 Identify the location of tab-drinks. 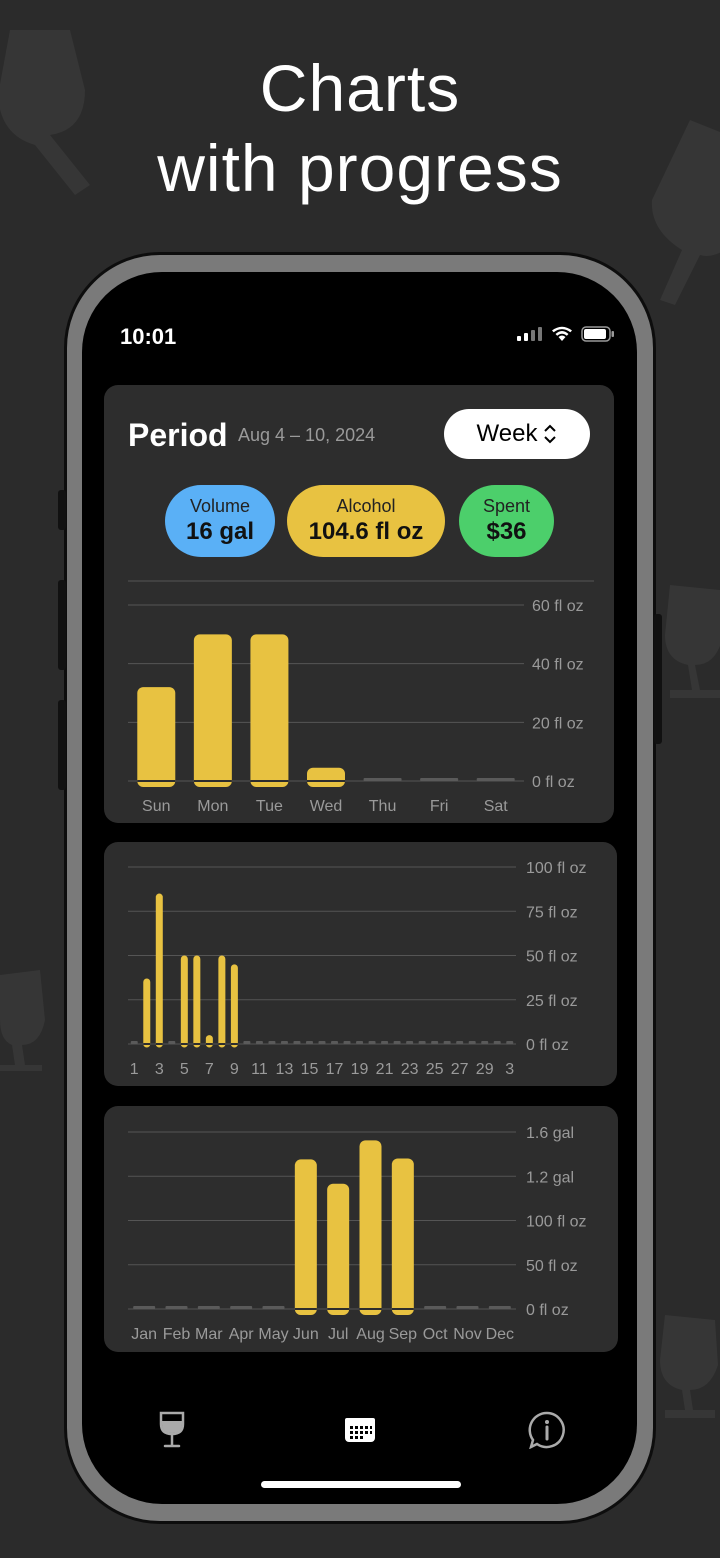
(172, 1430).